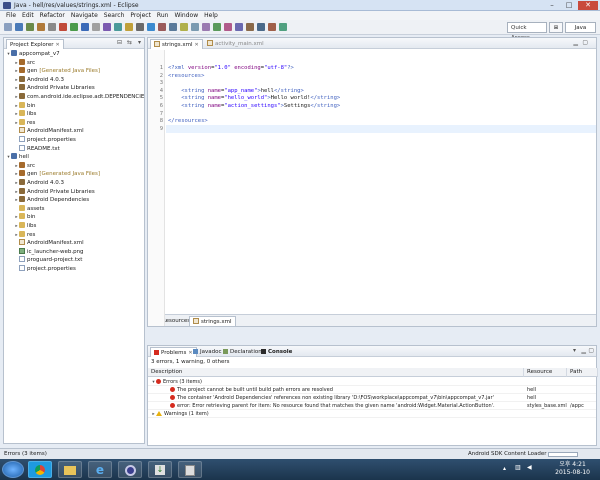 The height and width of the screenshot is (480, 600). What do you see at coordinates (43, 260) in the screenshot?
I see `tree-item: proguard-project.txt` at bounding box center [43, 260].